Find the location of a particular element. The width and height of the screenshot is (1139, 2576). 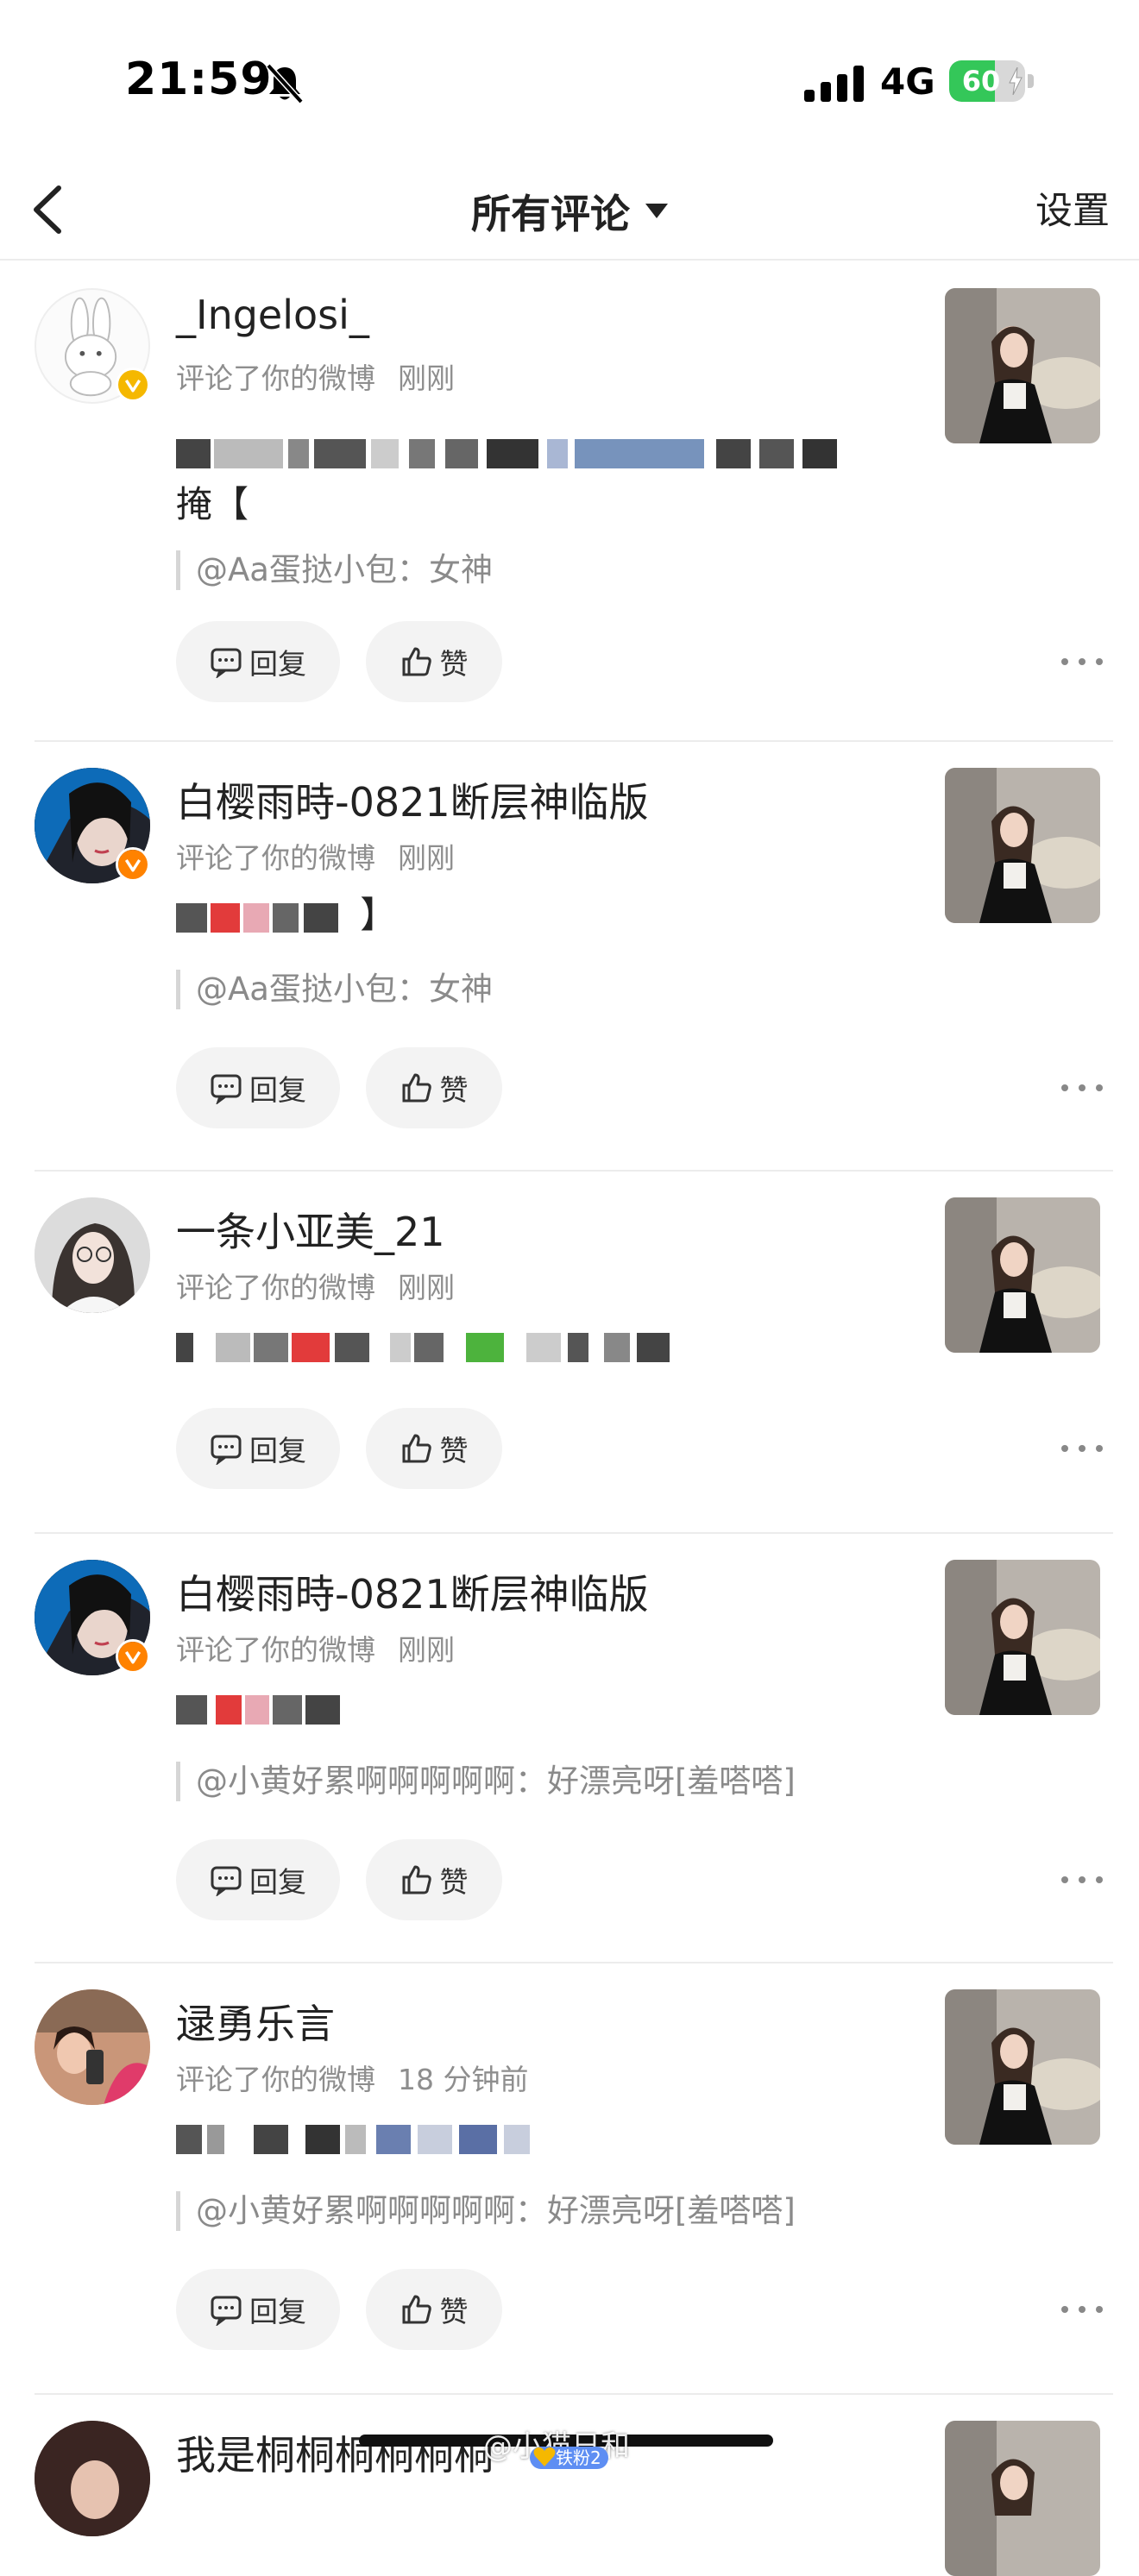

status-bar: 21:59 4G 60 is located at coordinates (569, 82).